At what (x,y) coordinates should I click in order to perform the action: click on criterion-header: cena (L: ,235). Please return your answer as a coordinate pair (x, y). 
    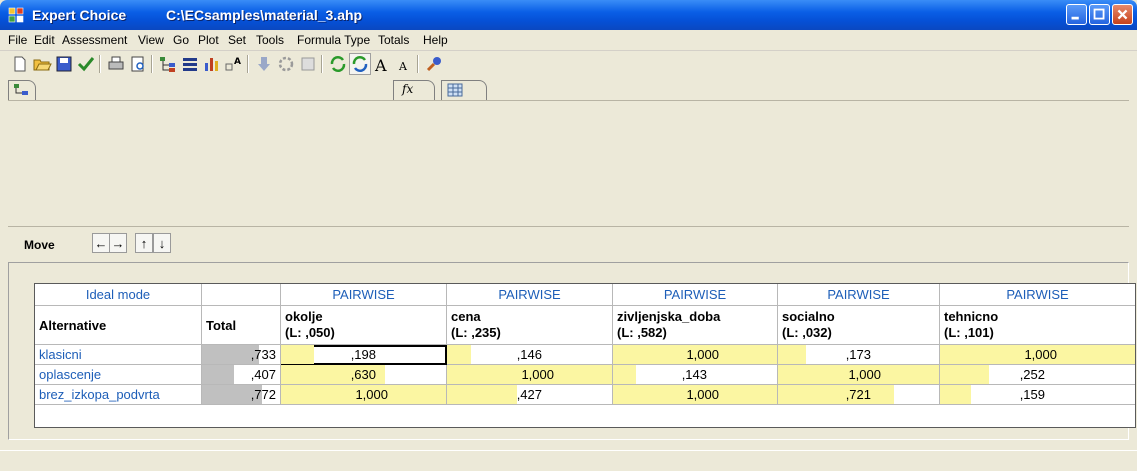
    Looking at the image, I should click on (530, 325).